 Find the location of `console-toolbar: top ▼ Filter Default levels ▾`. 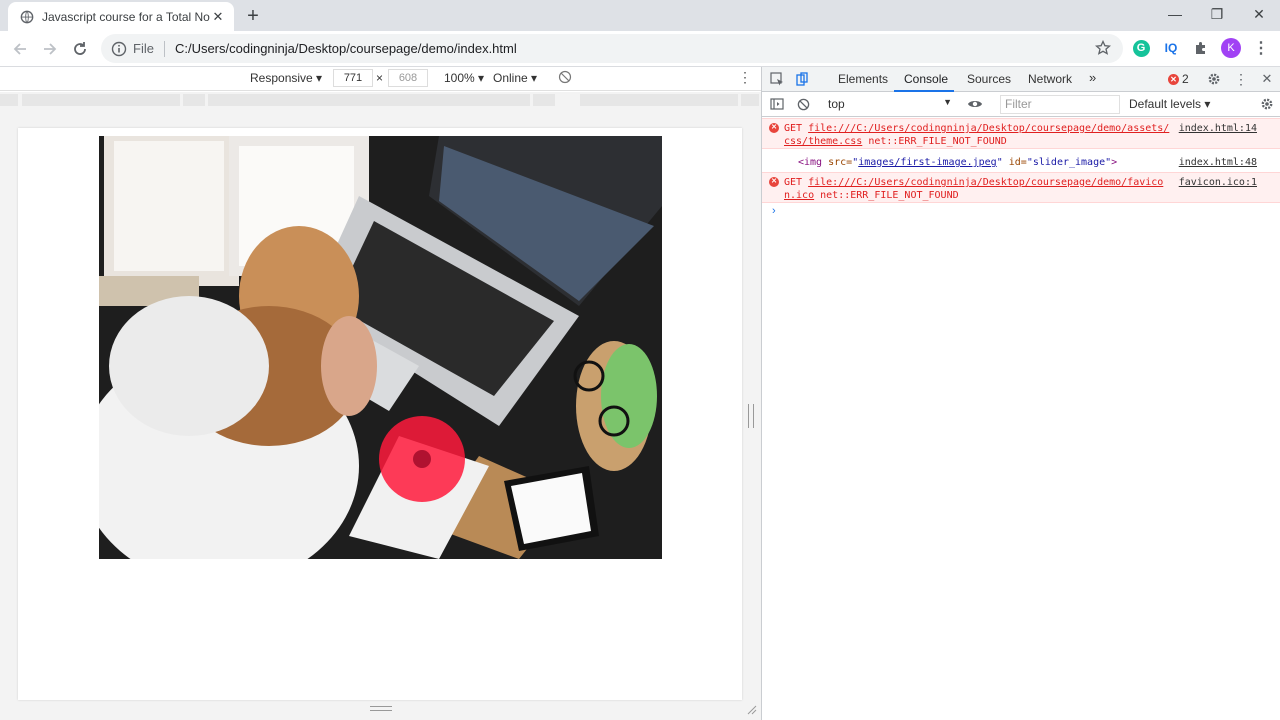

console-toolbar: top ▼ Filter Default levels ▾ is located at coordinates (1021, 104).